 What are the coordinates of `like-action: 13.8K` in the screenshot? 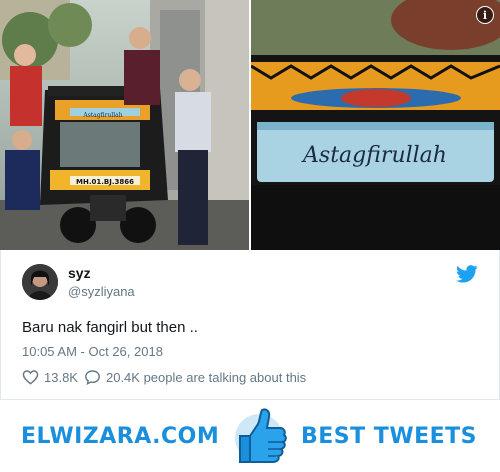 It's located at (50, 377).